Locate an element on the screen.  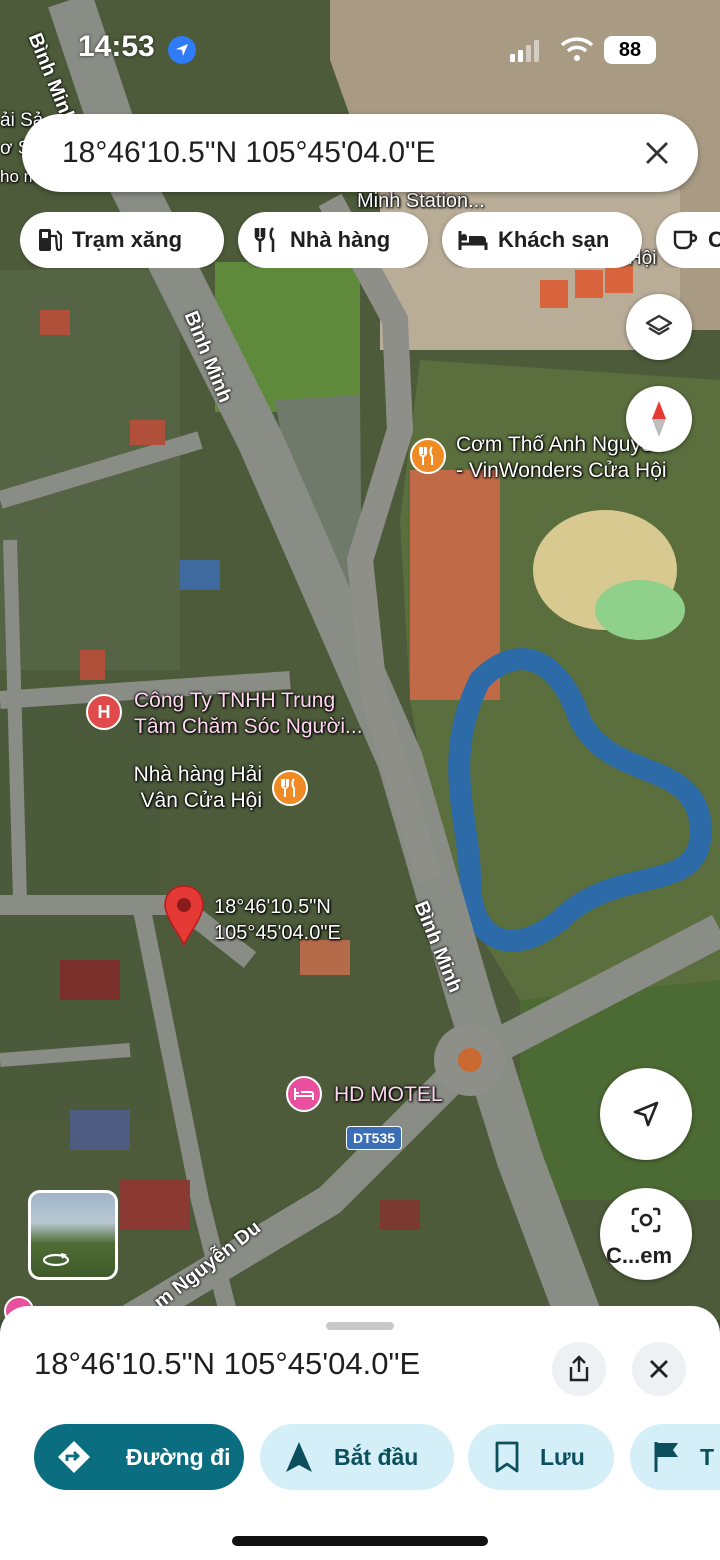
rotate-360-icon is located at coordinates (56, 1260).